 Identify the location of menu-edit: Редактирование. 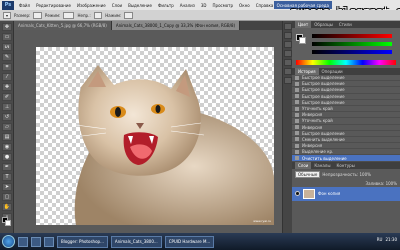
(53, 5).